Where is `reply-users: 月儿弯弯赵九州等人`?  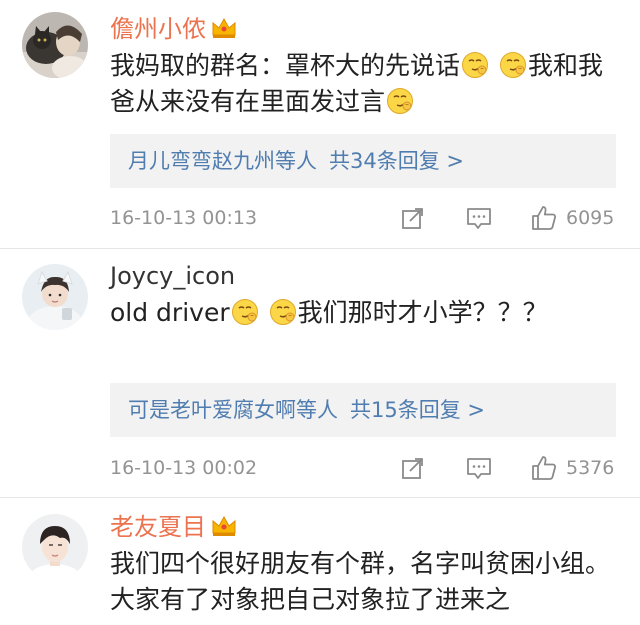 reply-users: 月儿弯弯赵九州等人 is located at coordinates (222, 161).